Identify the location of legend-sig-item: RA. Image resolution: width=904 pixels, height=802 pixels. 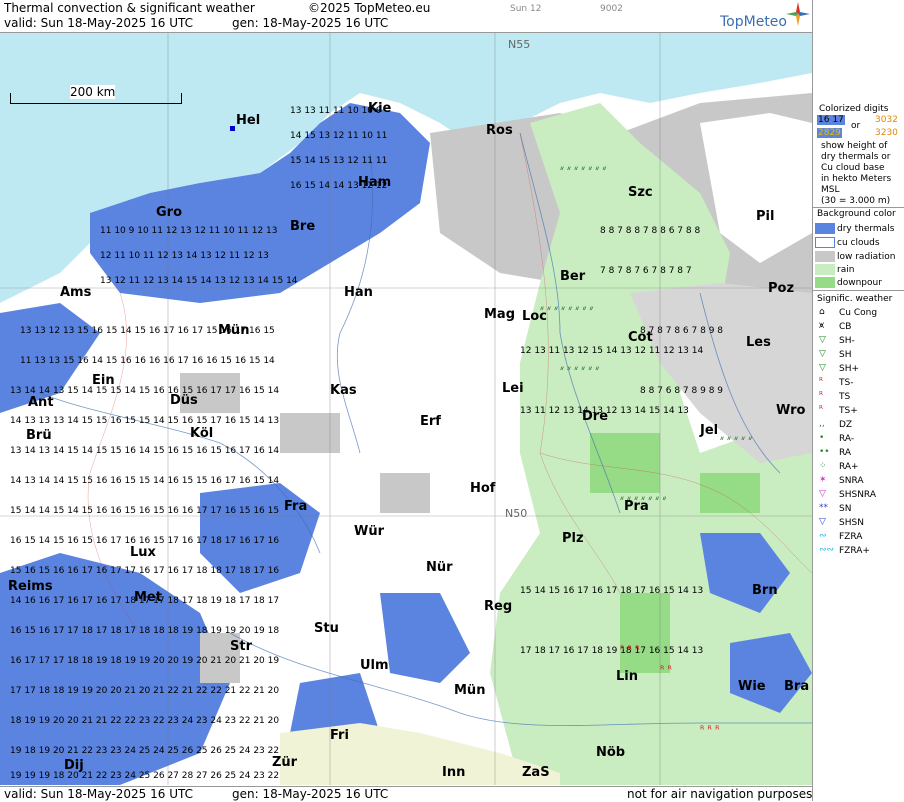
(845, 453).